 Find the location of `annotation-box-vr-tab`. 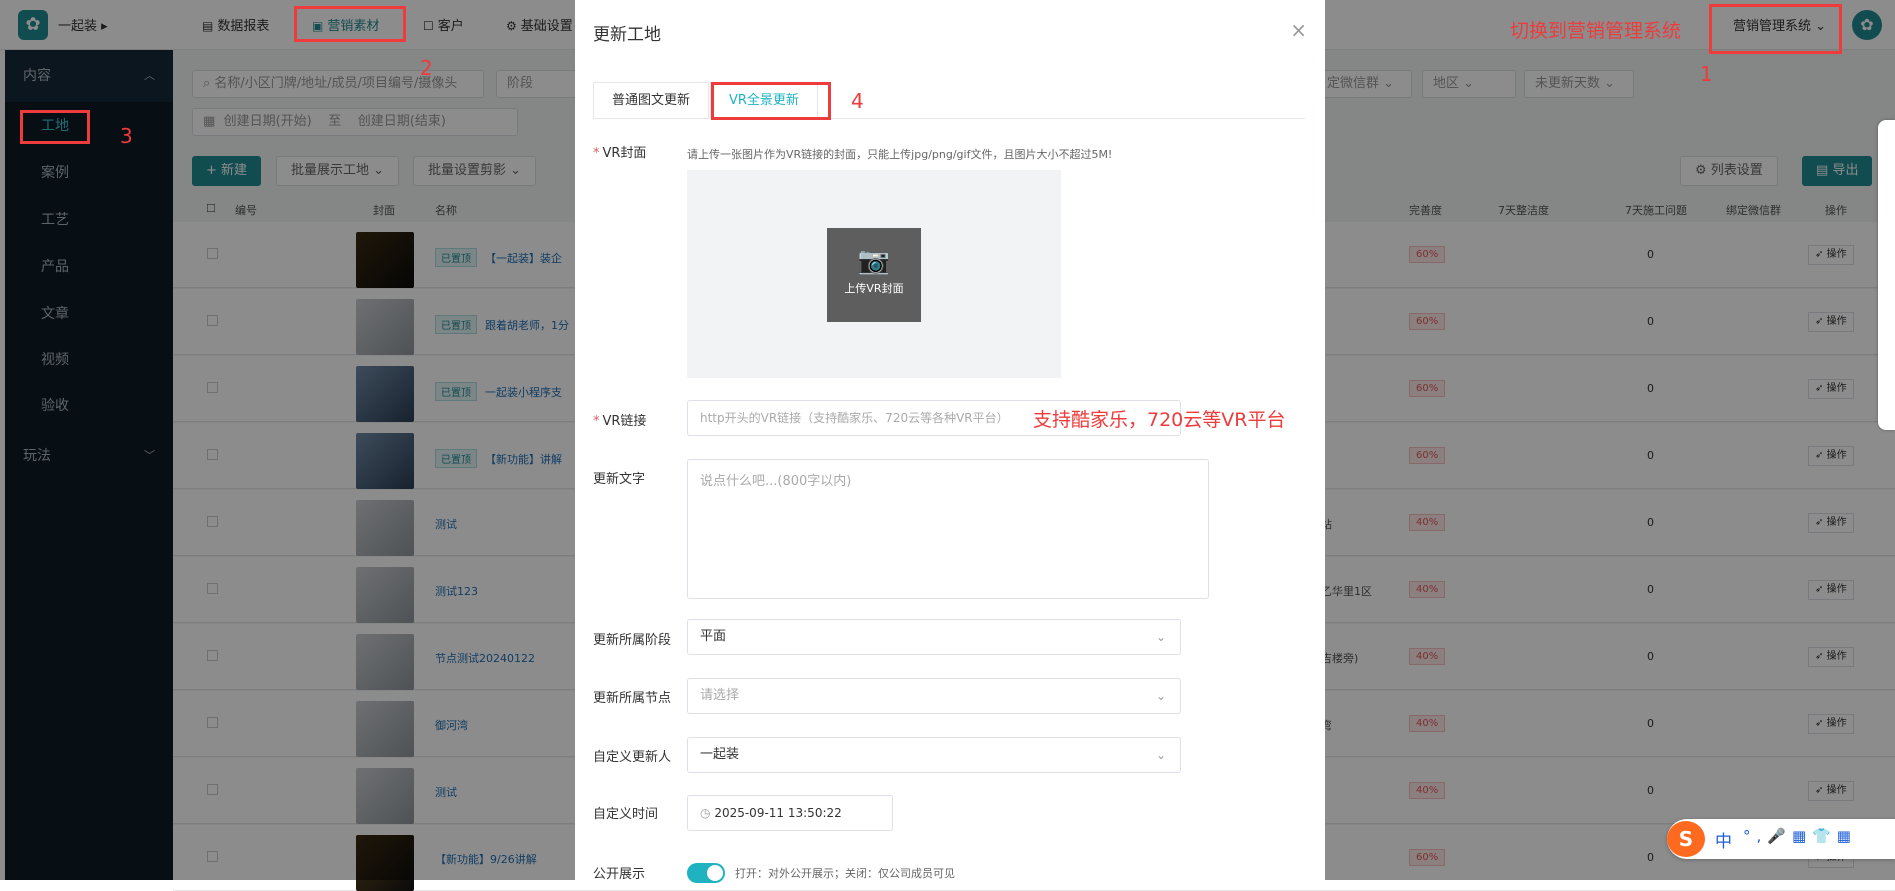

annotation-box-vr-tab is located at coordinates (771, 101).